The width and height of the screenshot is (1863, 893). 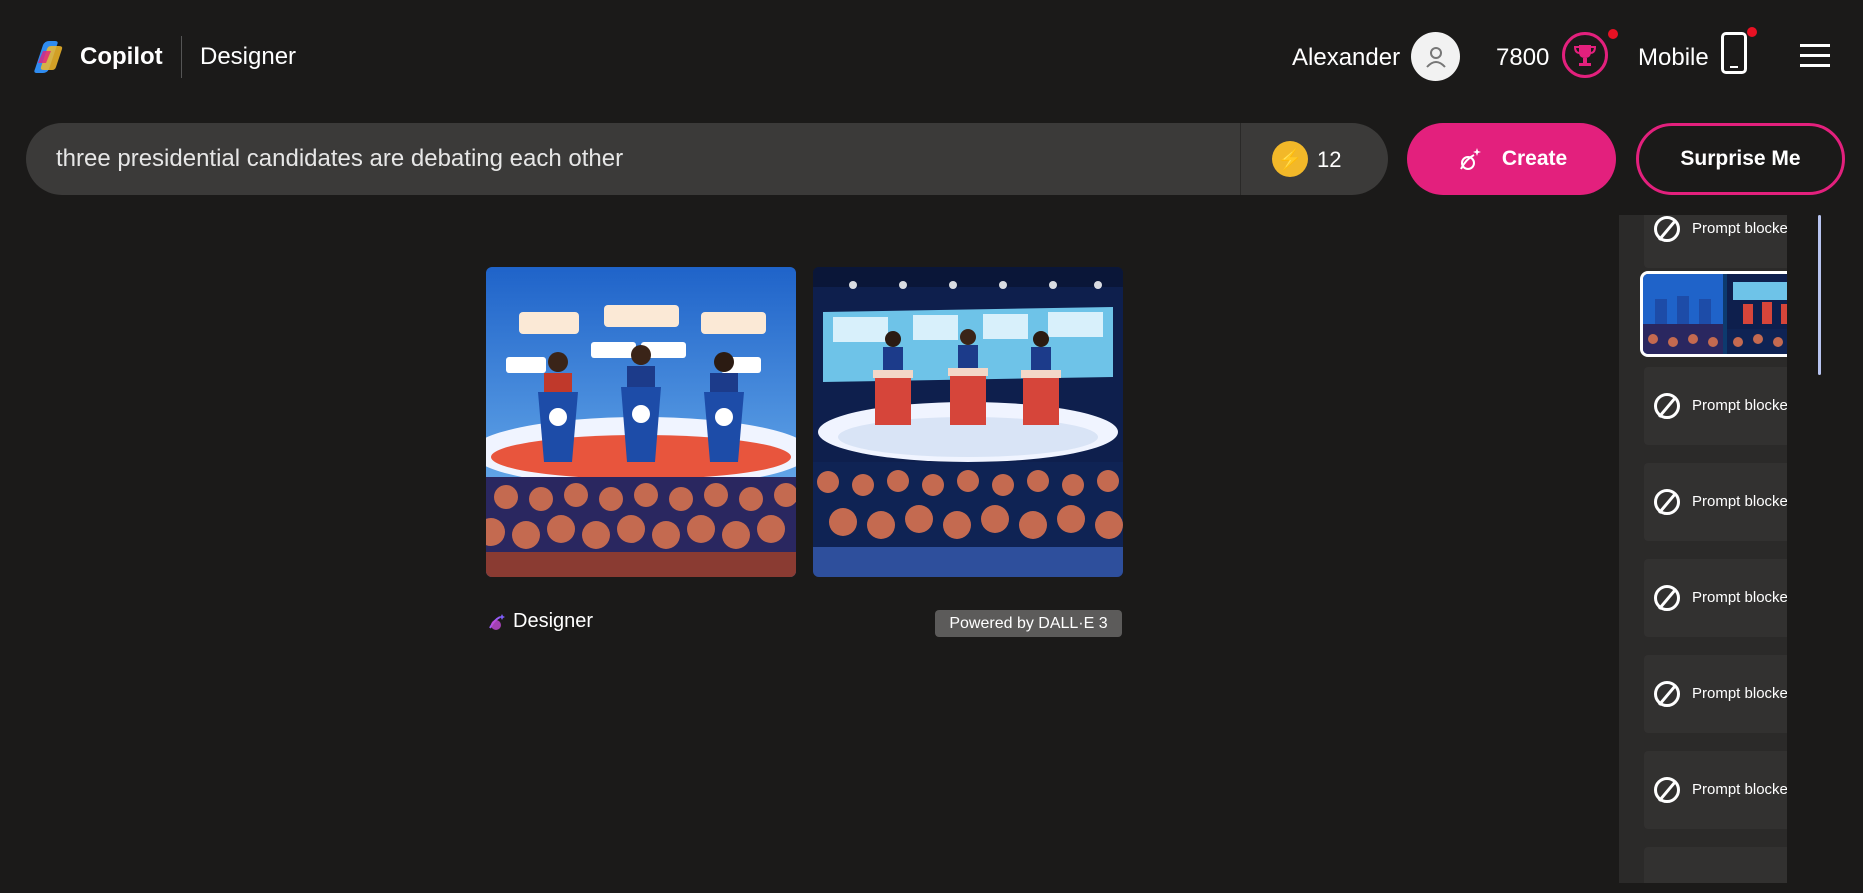 What do you see at coordinates (181, 57) in the screenshot?
I see `brand-divider` at bounding box center [181, 57].